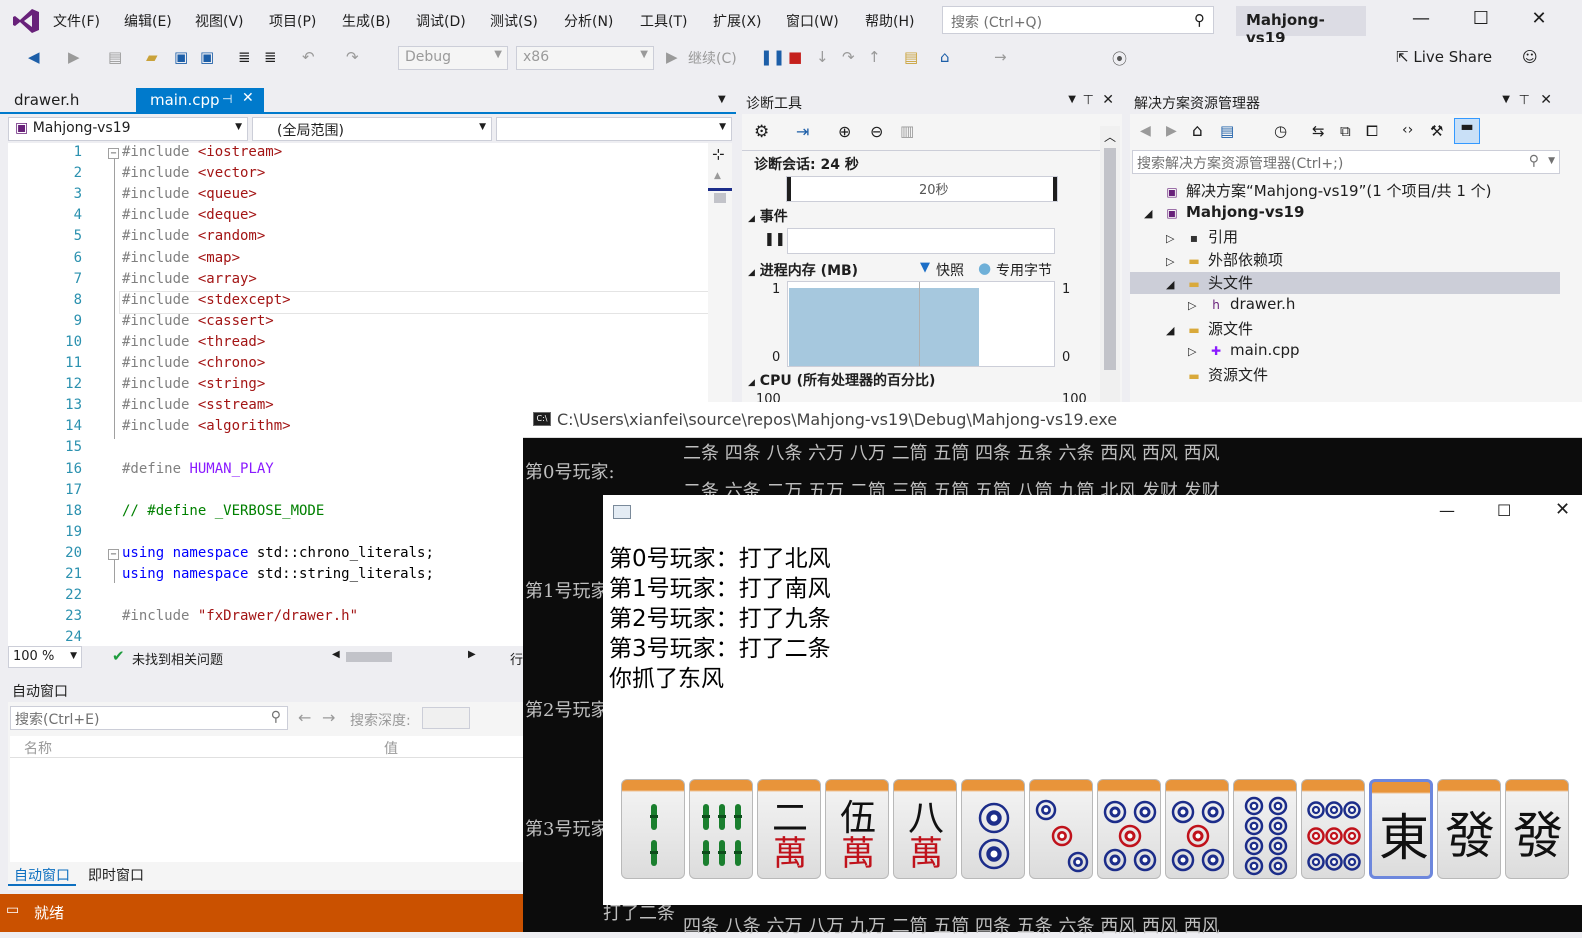 The width and height of the screenshot is (1582, 938). I want to click on menu-item: 帮助(H), so click(889, 21).